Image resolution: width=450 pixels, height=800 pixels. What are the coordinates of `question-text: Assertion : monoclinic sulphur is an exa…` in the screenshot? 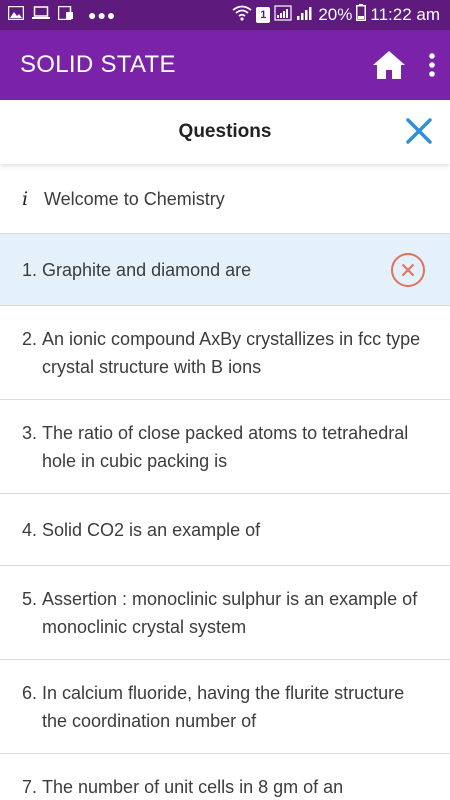 It's located at (230, 613).